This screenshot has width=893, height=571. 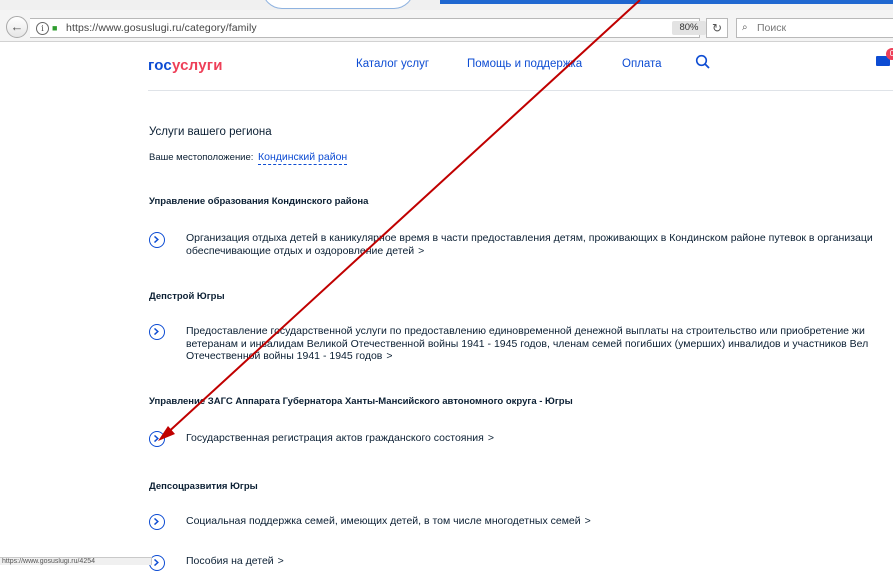 I want to click on browser-search-input: ⌕ Поиск, so click(x=814, y=28).